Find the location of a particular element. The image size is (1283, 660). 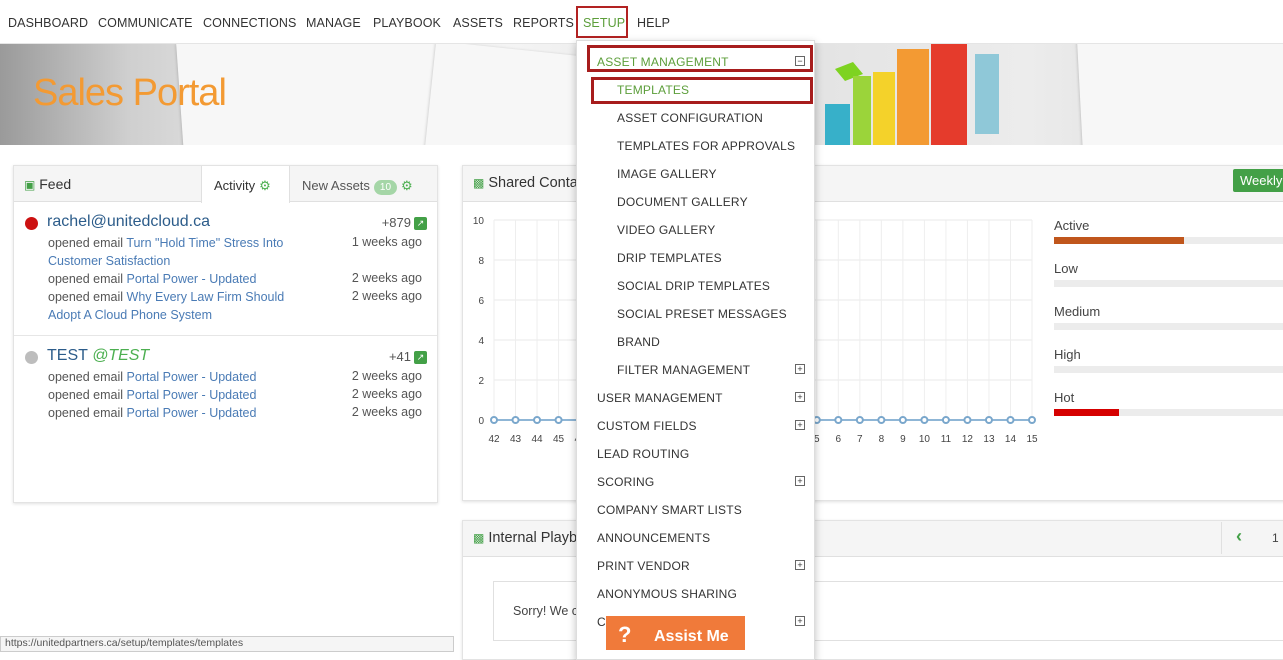

menu-anonymous-sharing: ANONYMOUS SHARING is located at coordinates (667, 594).